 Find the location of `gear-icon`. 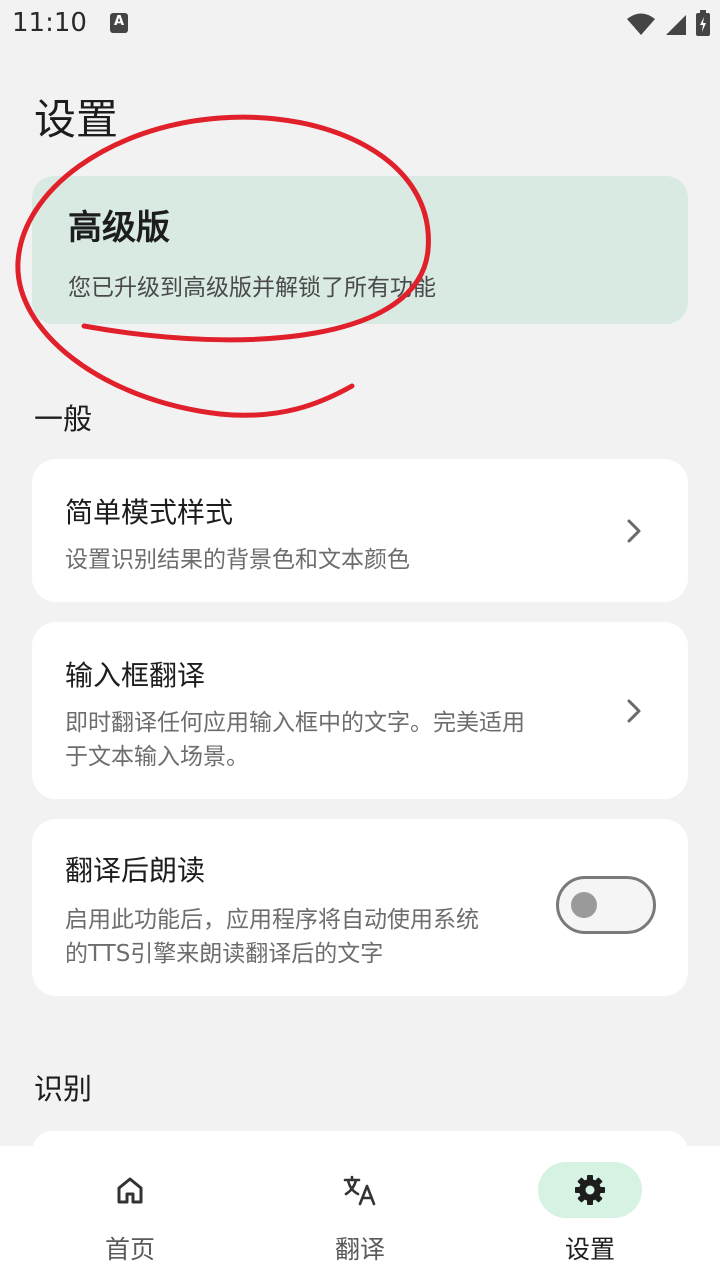

gear-icon is located at coordinates (590, 1190).